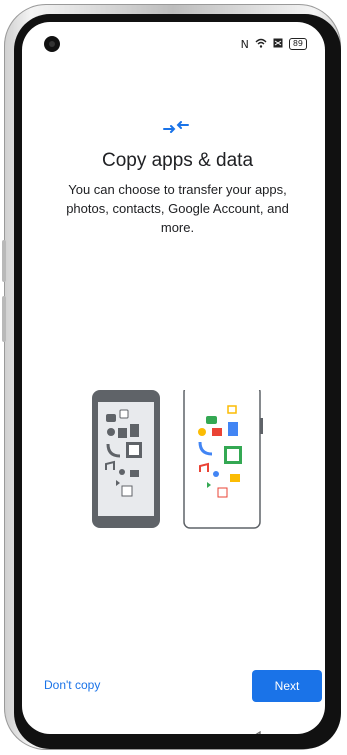 This screenshot has height=755, width=347. What do you see at coordinates (297, 44) in the screenshot?
I see `battery-icon: 89` at bounding box center [297, 44].